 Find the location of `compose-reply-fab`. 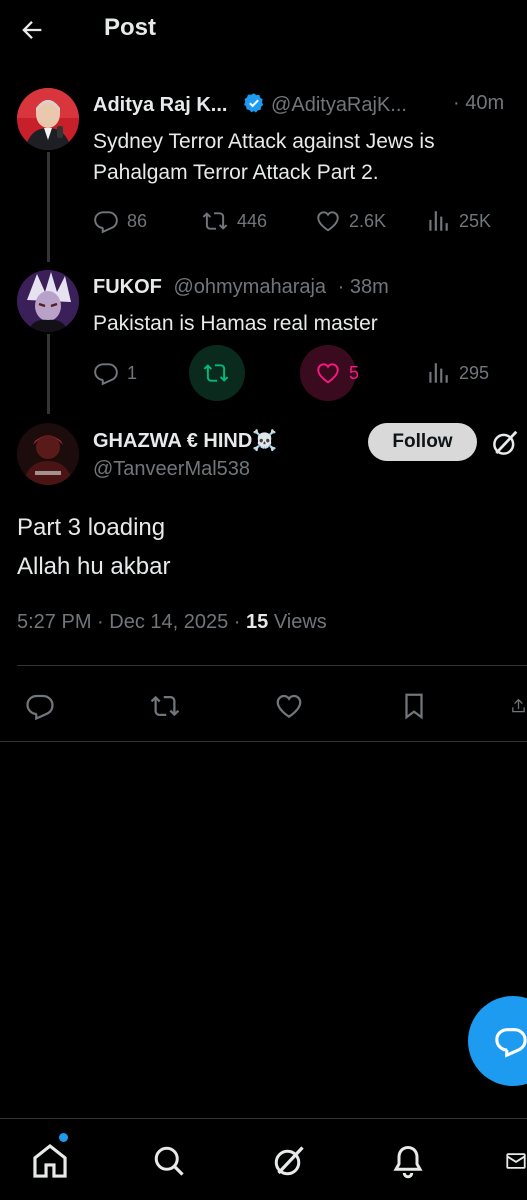

compose-reply-fab is located at coordinates (497, 1041).